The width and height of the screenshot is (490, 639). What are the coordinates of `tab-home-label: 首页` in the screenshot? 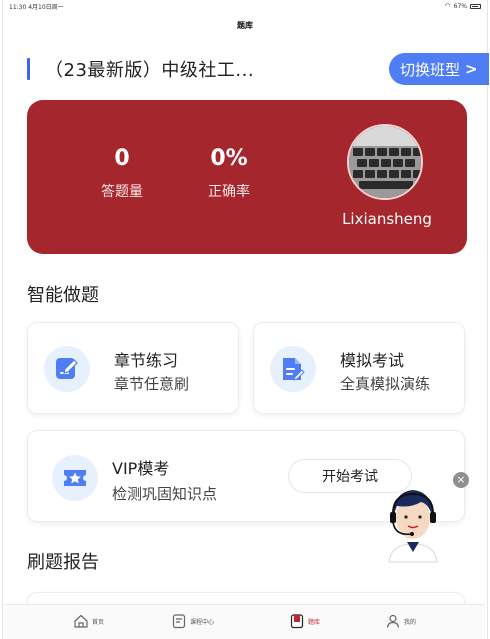 It's located at (98, 622).